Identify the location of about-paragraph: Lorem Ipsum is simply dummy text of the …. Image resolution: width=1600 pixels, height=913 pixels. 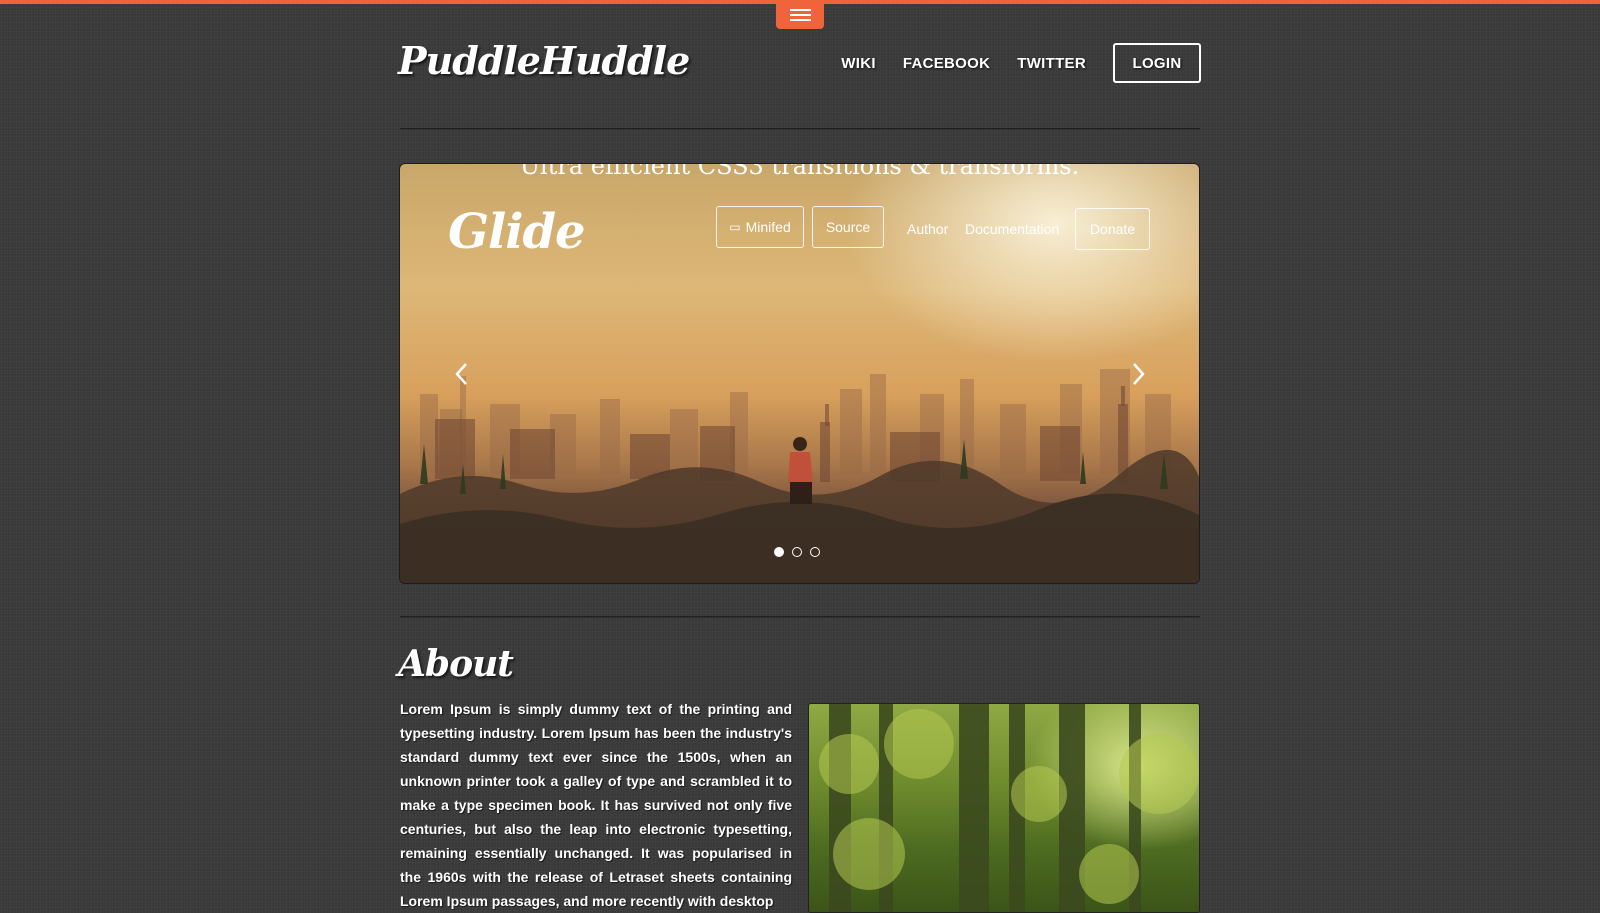
(596, 805).